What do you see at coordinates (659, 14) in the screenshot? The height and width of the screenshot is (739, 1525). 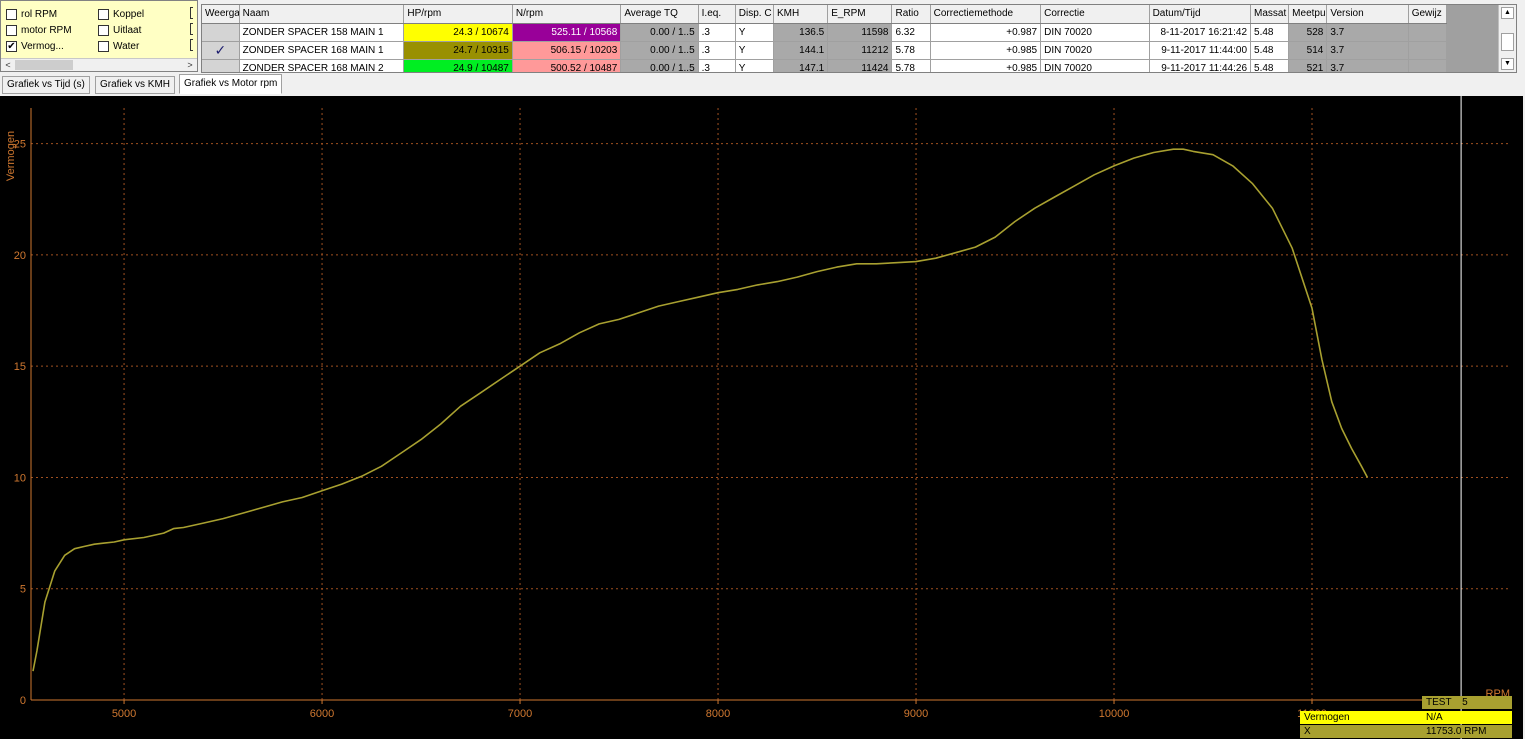 I see `column-header-average-tq: Average TQ` at bounding box center [659, 14].